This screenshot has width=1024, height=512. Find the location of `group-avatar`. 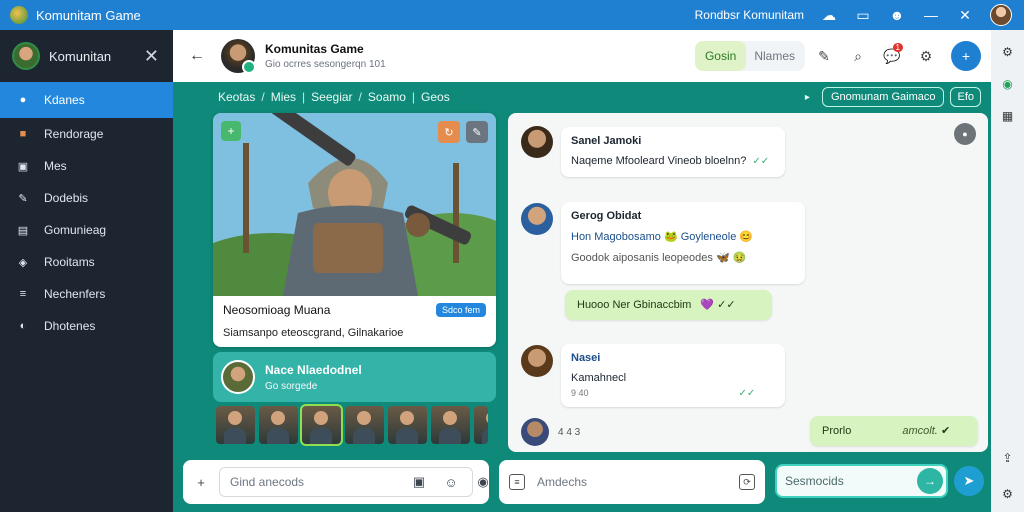

group-avatar is located at coordinates (238, 56).